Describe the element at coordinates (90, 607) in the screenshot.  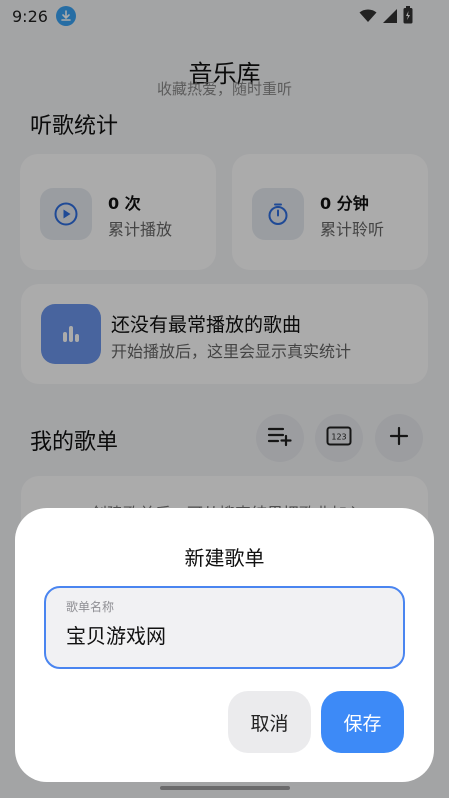
I see `playlist-name-label: 歌单名称` at that location.